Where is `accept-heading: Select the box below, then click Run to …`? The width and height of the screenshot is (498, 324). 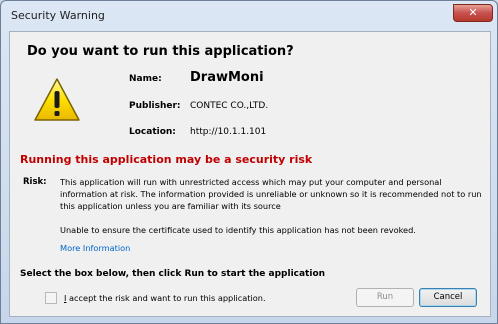 accept-heading: Select the box below, then click Run to … is located at coordinates (173, 274).